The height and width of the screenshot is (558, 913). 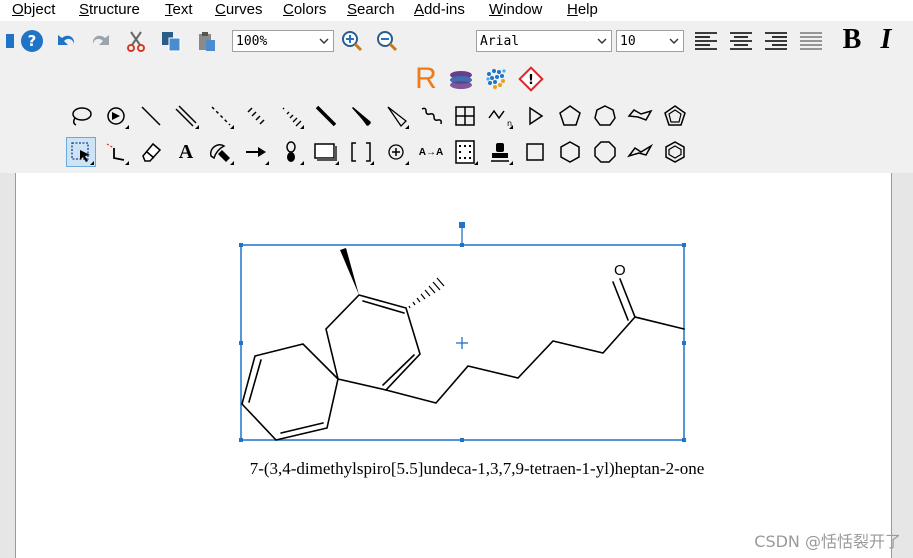 What do you see at coordinates (116, 152) in the screenshot?
I see `bond-chain-icon` at bounding box center [116, 152].